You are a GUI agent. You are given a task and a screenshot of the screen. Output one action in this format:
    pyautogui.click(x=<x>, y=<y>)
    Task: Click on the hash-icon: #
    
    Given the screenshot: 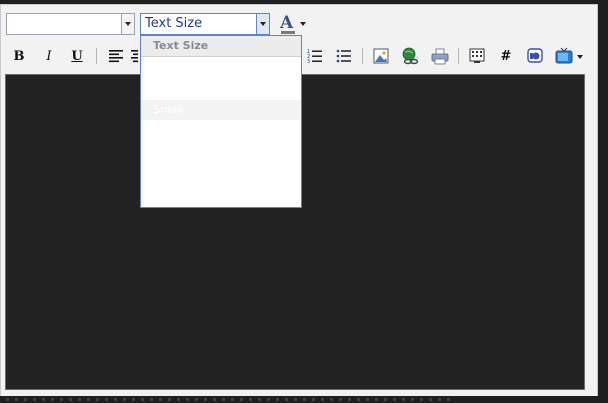 What is the action you would take?
    pyautogui.click(x=506, y=56)
    